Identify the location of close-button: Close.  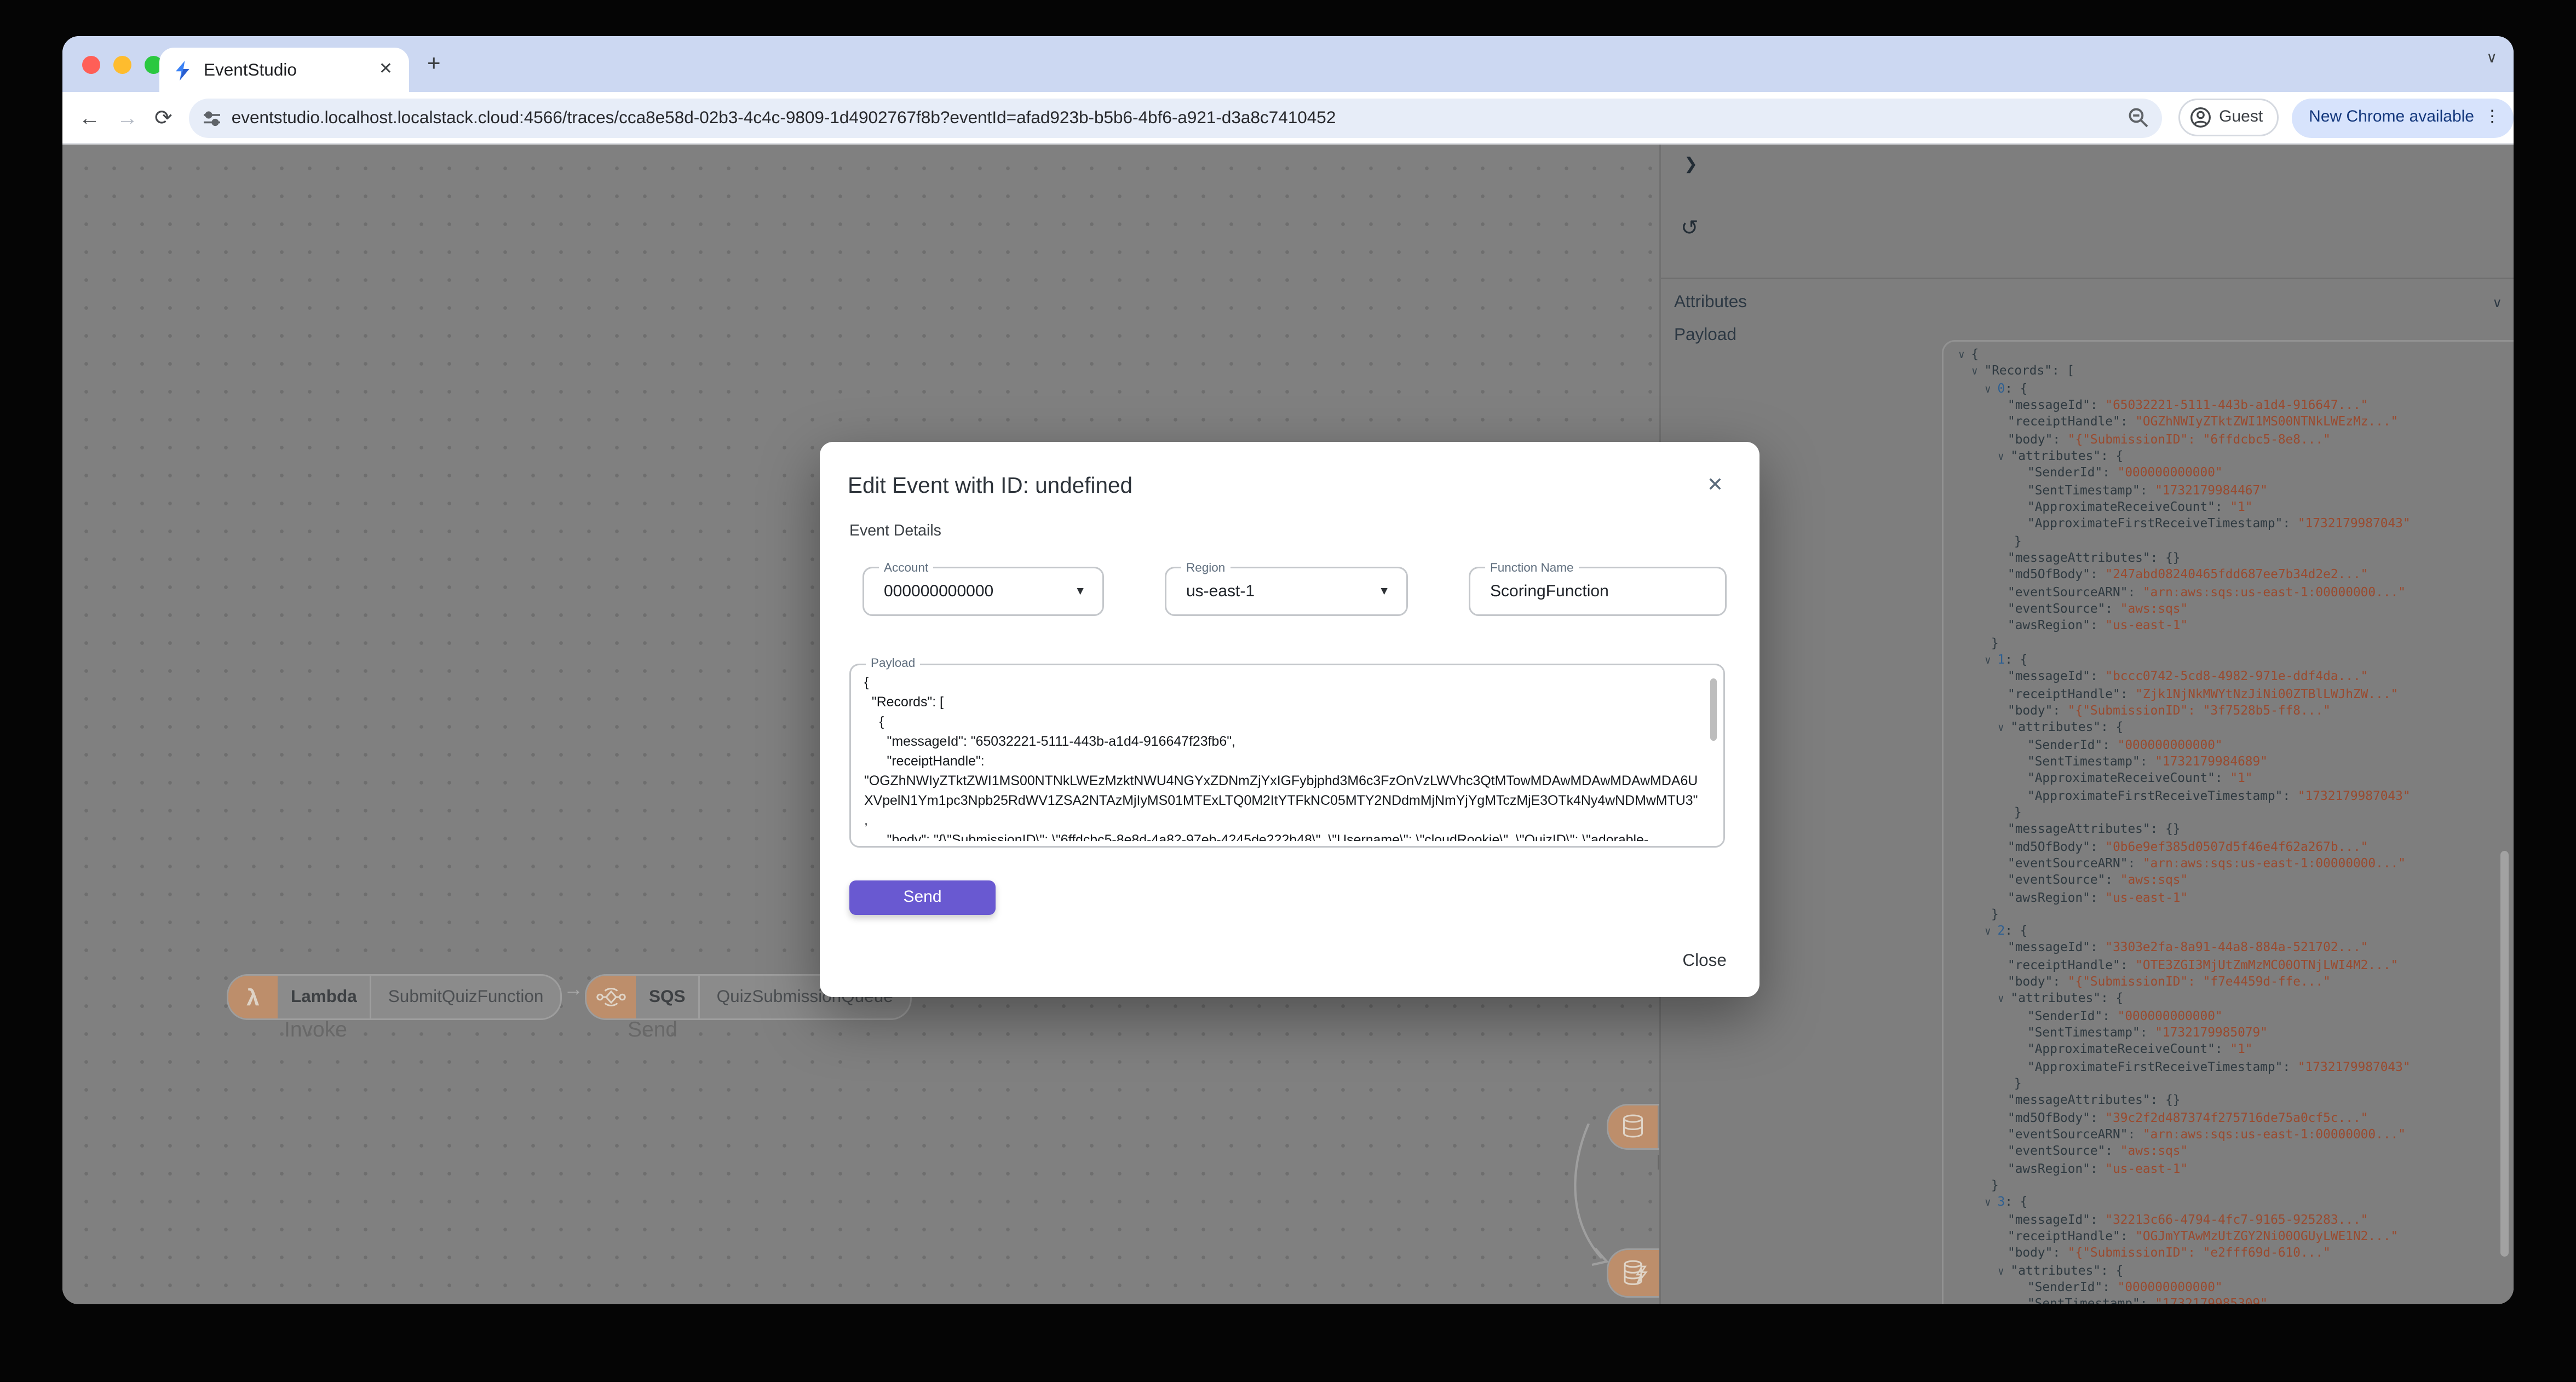
(1704, 961).